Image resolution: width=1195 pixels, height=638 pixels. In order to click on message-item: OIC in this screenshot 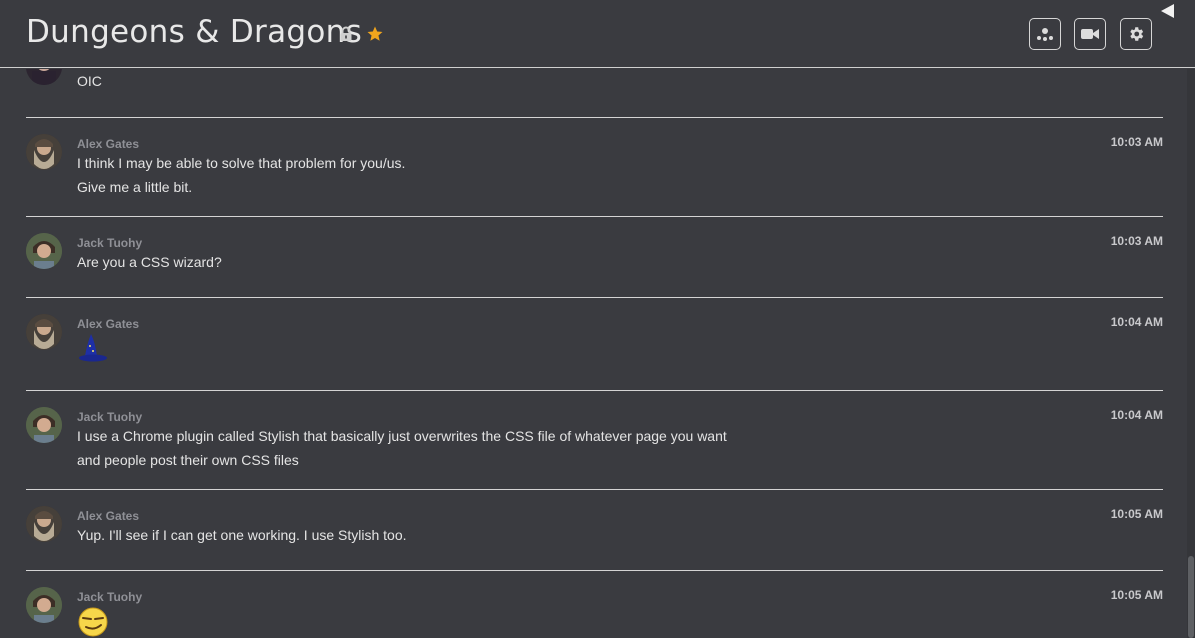, I will do `click(594, 93)`.